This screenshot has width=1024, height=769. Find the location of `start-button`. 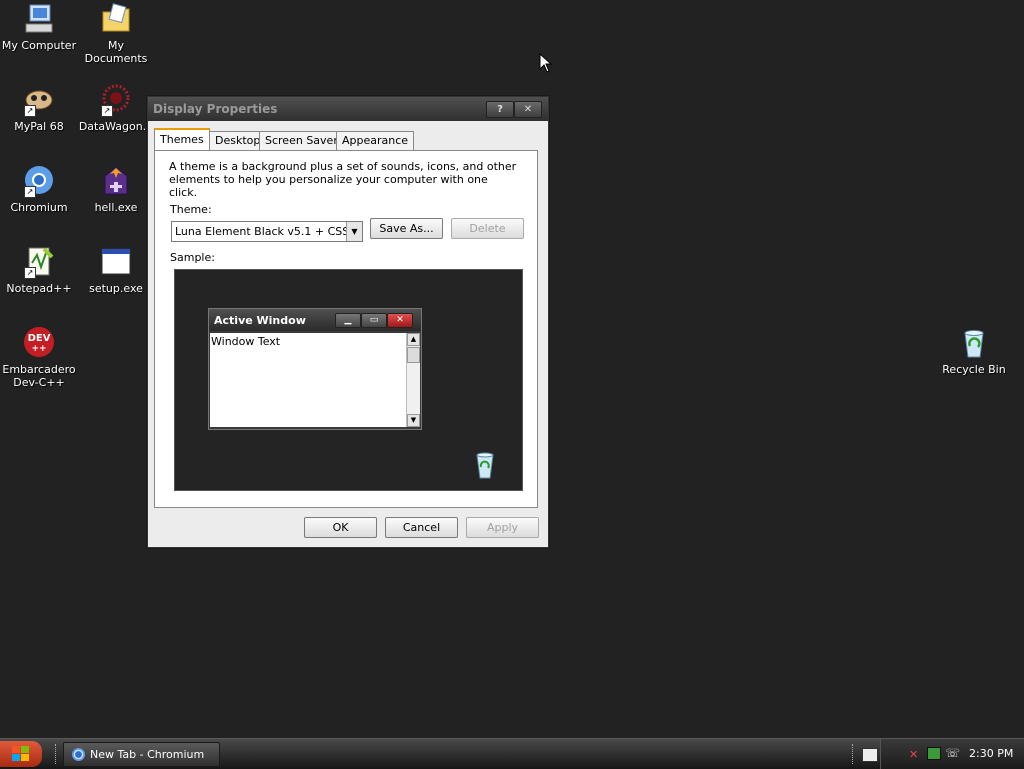

start-button is located at coordinates (21, 754).